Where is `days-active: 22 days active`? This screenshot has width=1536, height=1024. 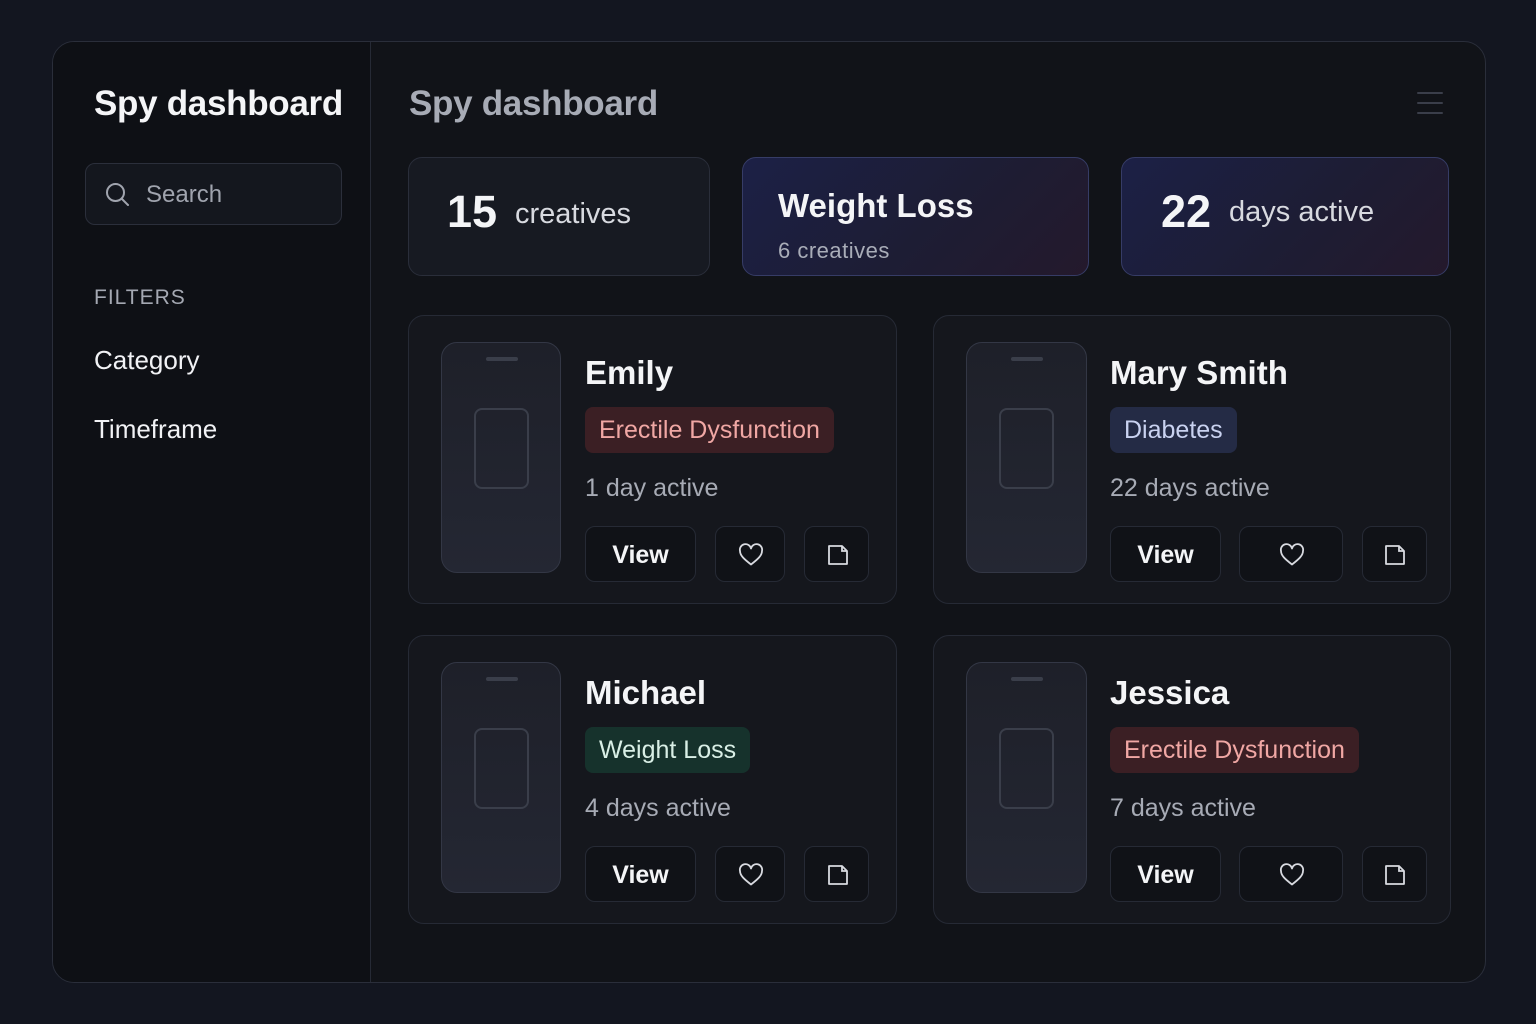 days-active: 22 days active is located at coordinates (1190, 488).